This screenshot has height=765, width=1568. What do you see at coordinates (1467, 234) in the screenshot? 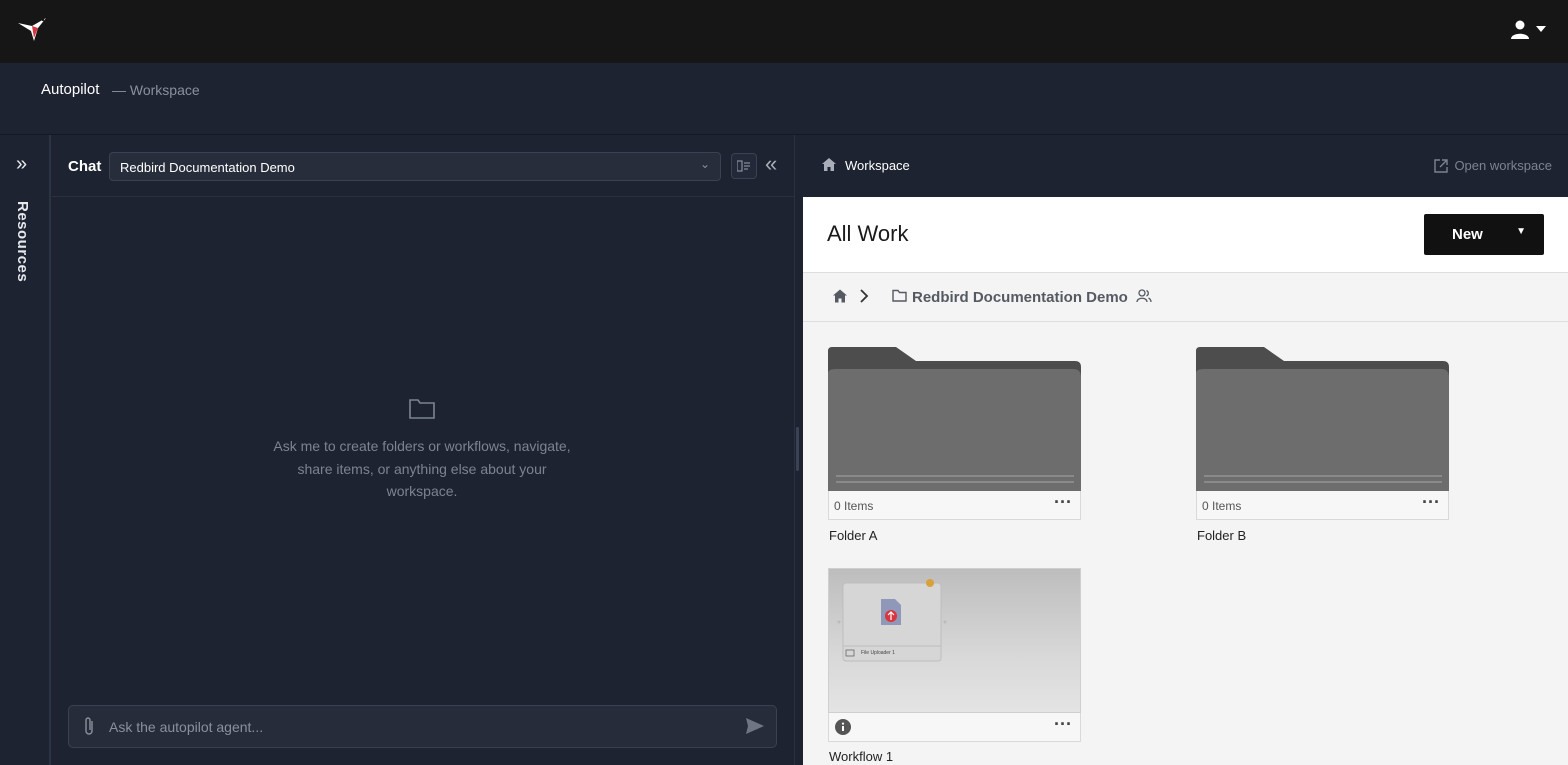
I see `new-button-label: New` at bounding box center [1467, 234].